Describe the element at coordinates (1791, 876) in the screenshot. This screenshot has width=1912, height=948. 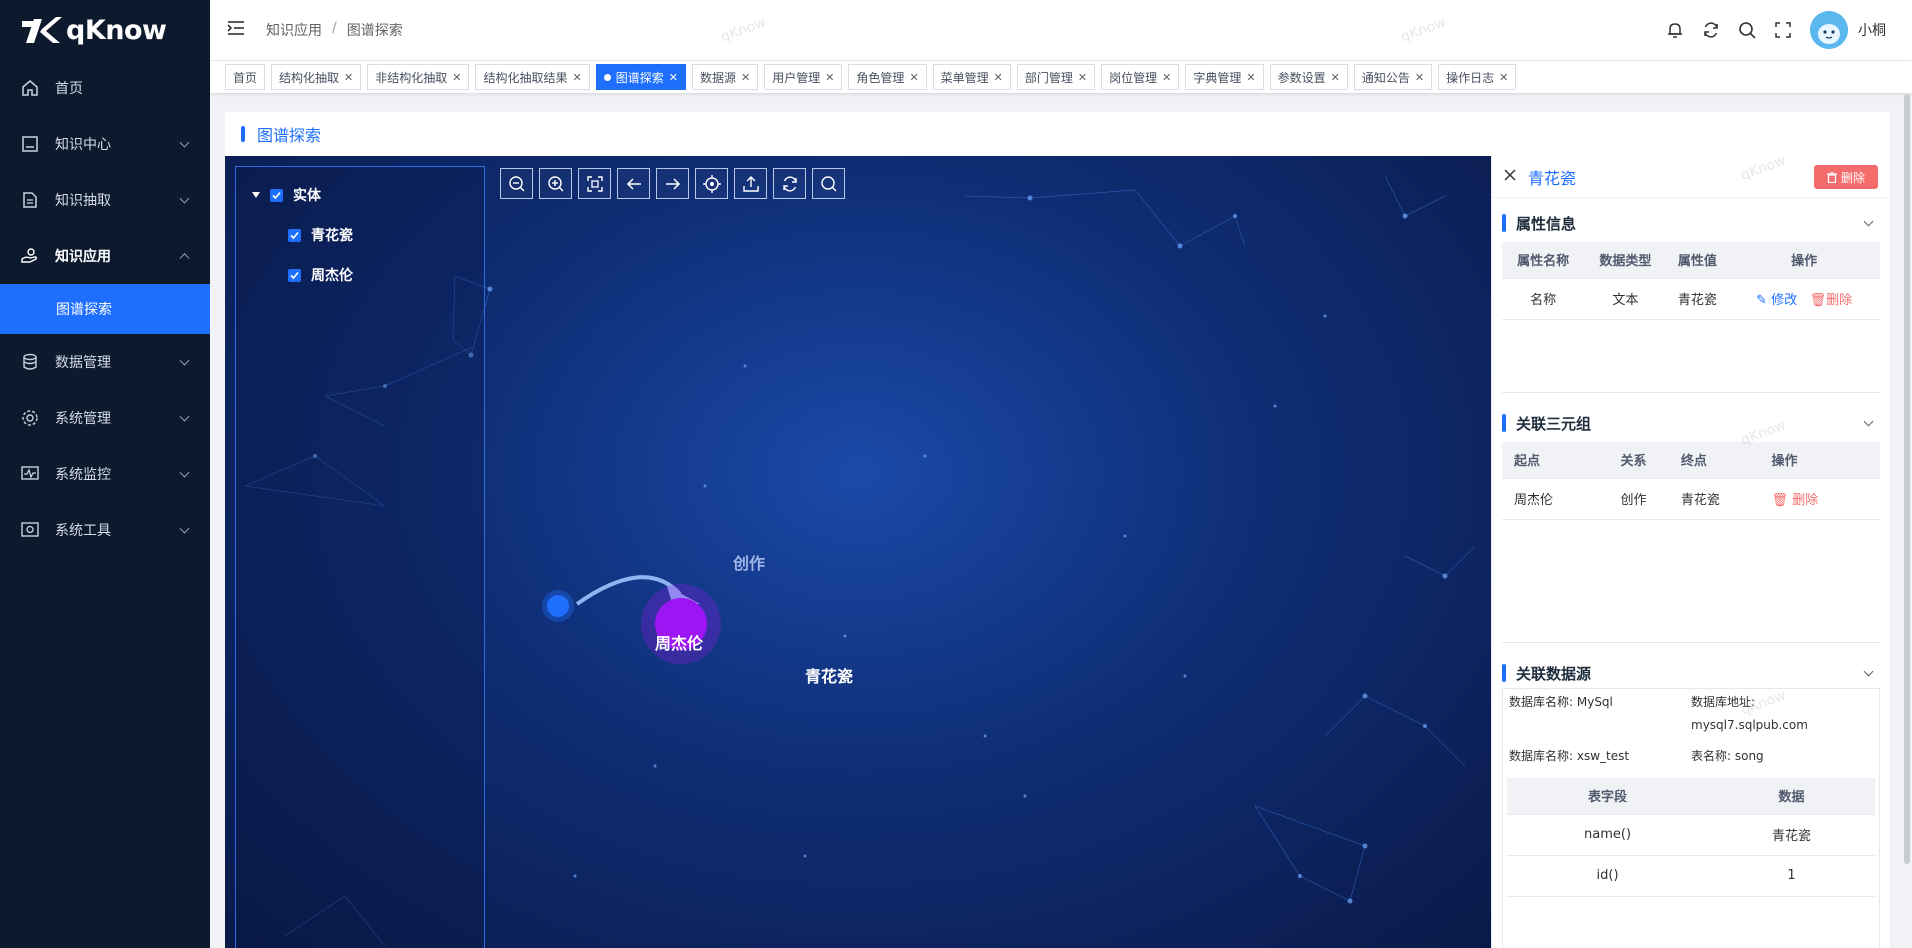
I see `cell: 1` at that location.